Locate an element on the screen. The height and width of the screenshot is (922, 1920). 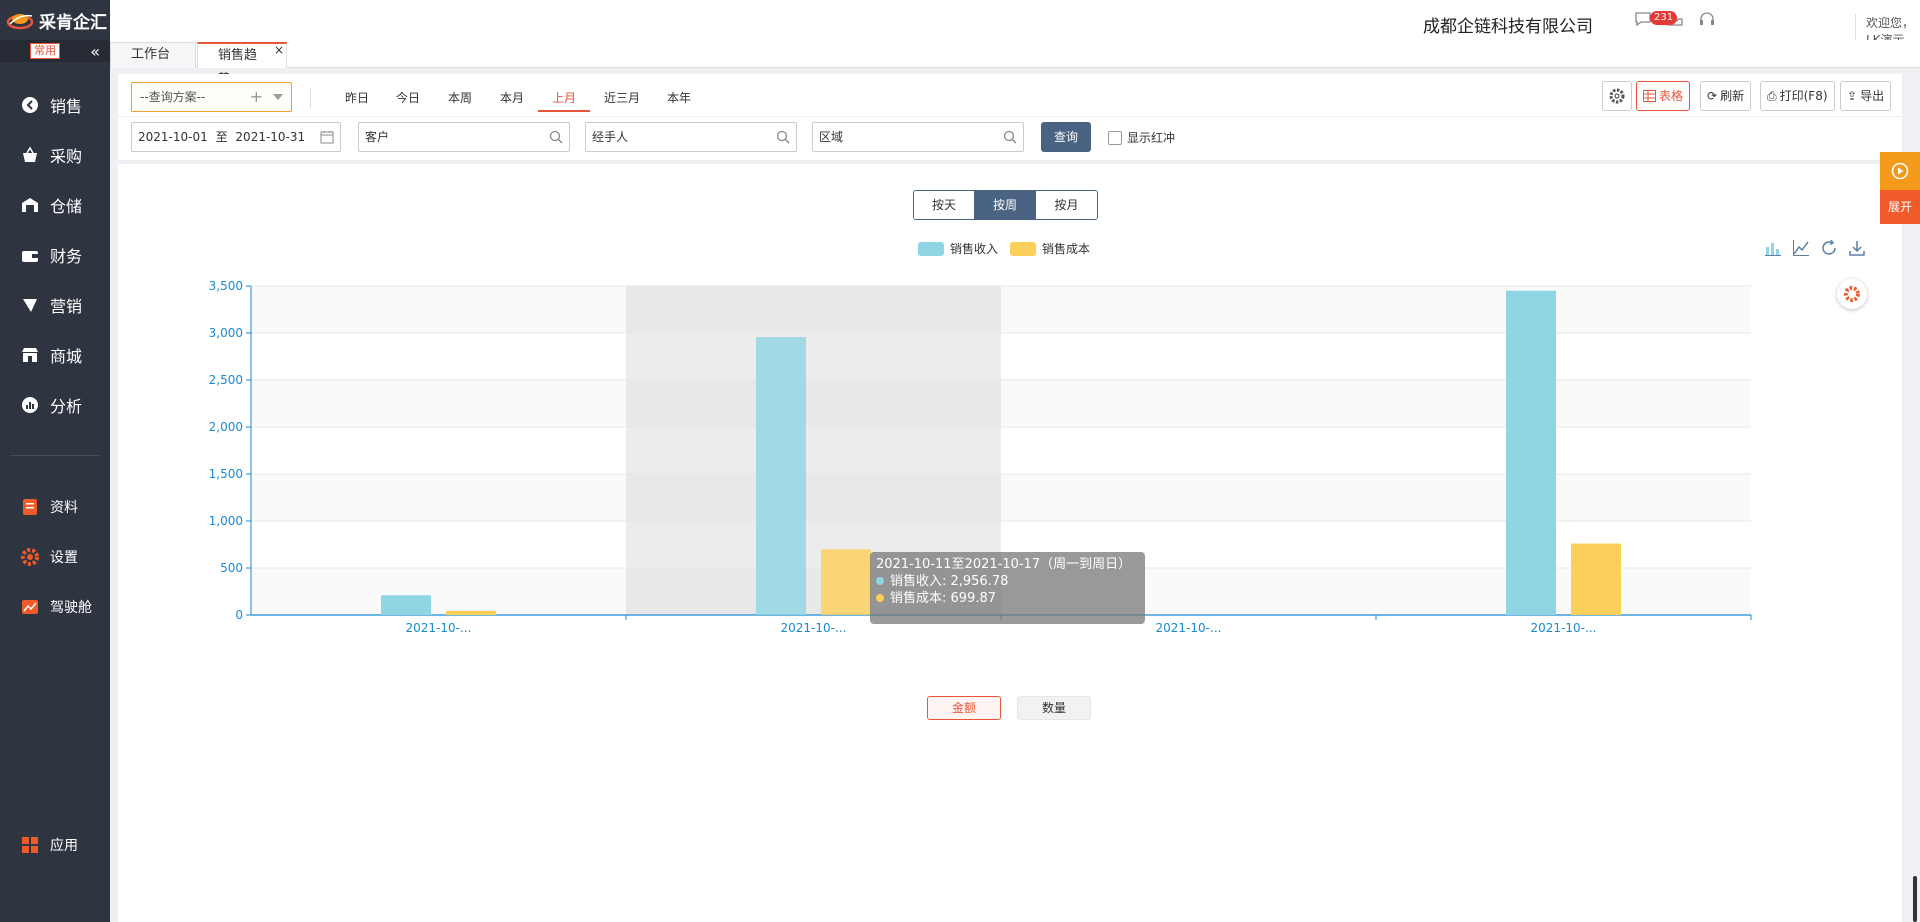
analysis-icon is located at coordinates (30, 405).